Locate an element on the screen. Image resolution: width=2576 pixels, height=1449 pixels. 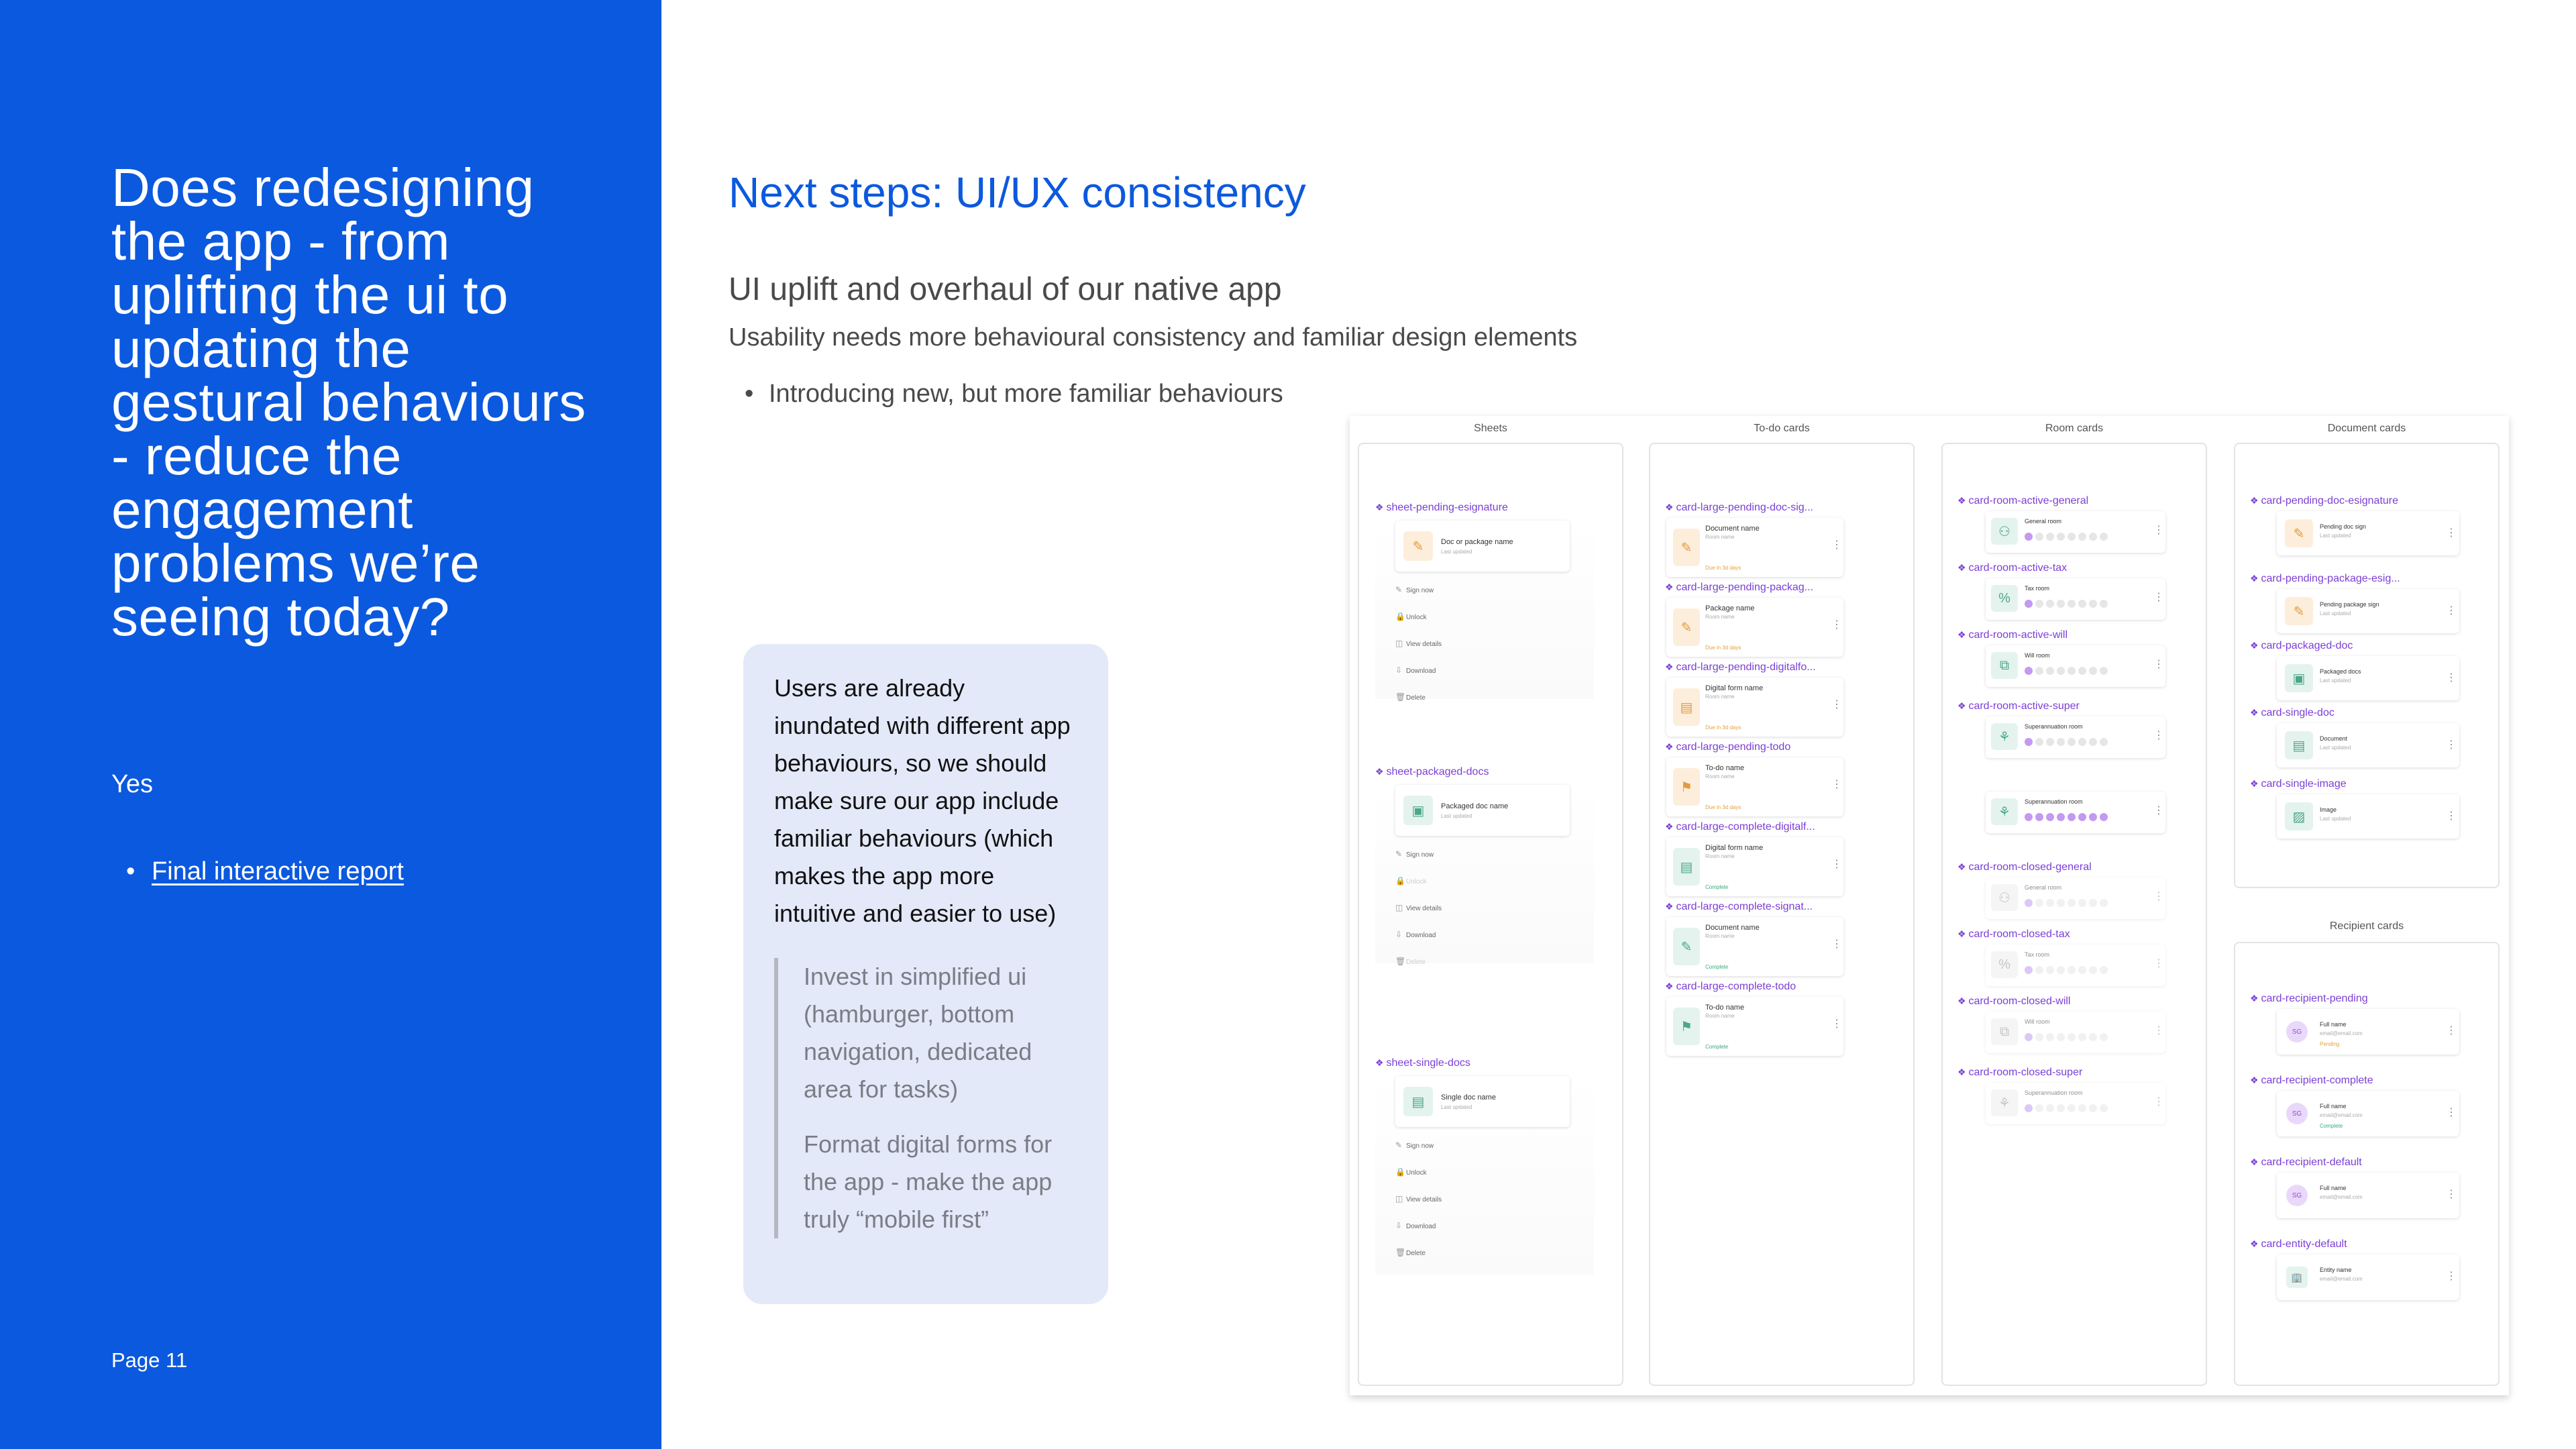
sheet-action-label: Unlock is located at coordinates (1416, 617).